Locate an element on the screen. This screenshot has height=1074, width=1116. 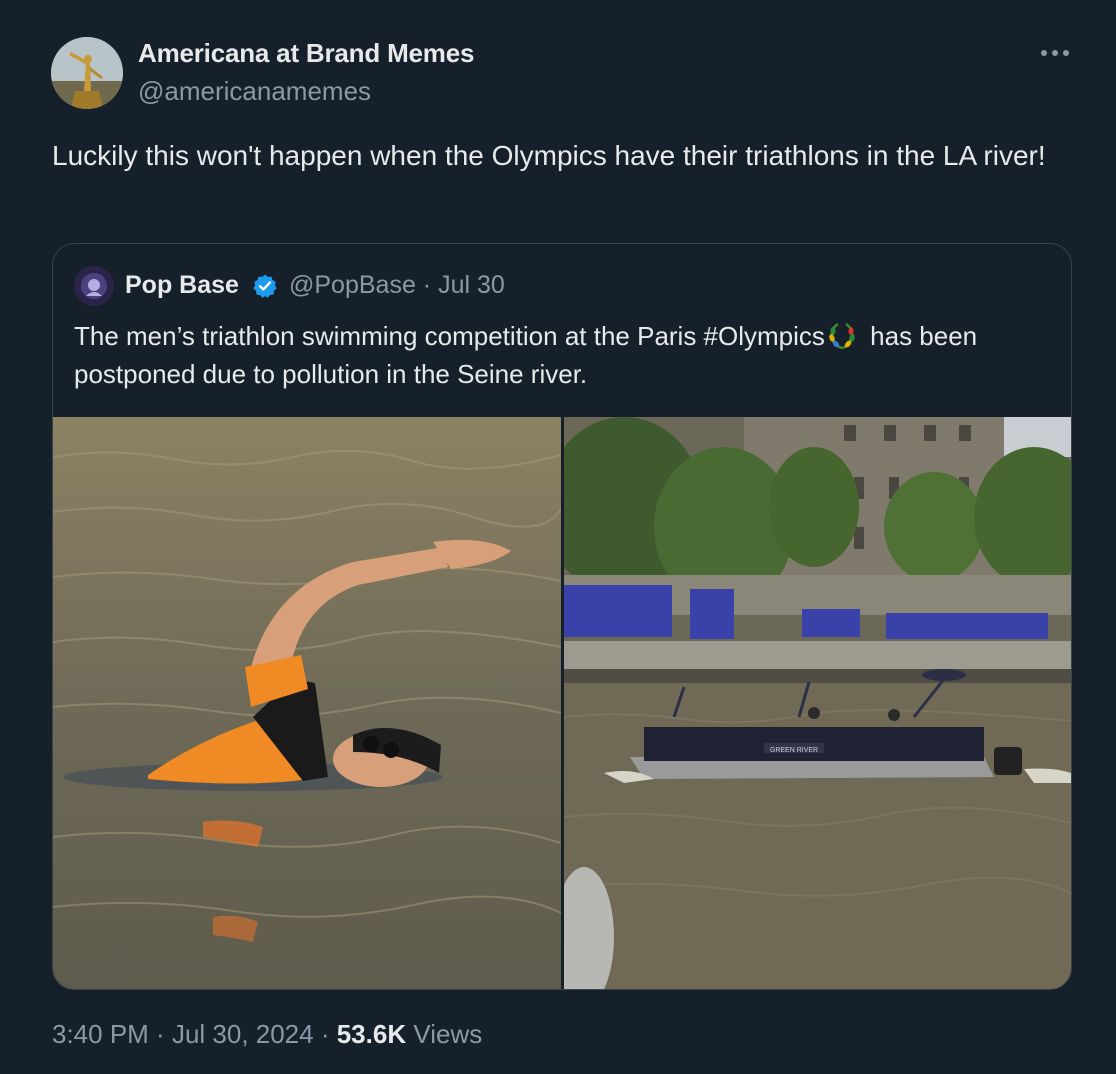
quoted-author-handle: @PopBase is located at coordinates (352, 285).